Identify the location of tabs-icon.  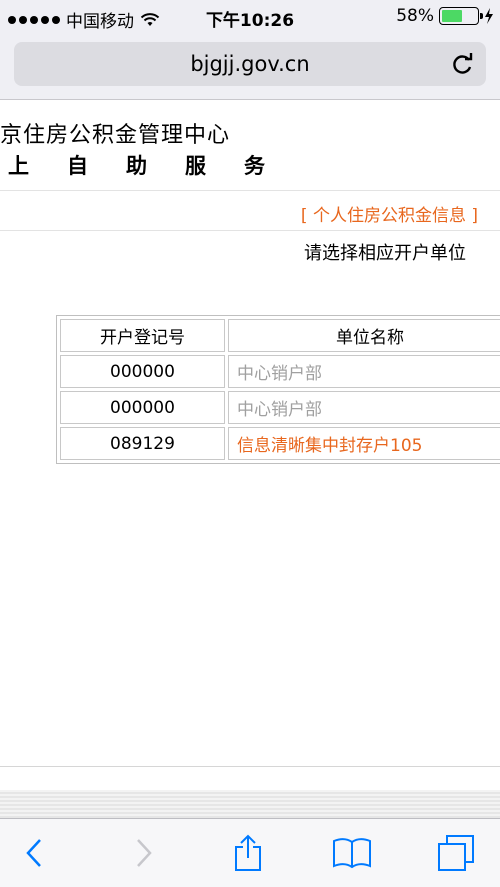
(456, 853).